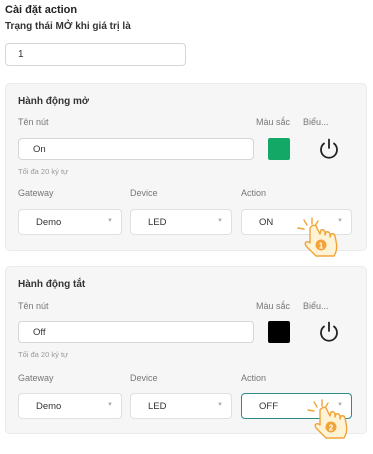  Describe the element at coordinates (327, 419) in the screenshot. I see `hand-pointer-icon: 2` at that location.